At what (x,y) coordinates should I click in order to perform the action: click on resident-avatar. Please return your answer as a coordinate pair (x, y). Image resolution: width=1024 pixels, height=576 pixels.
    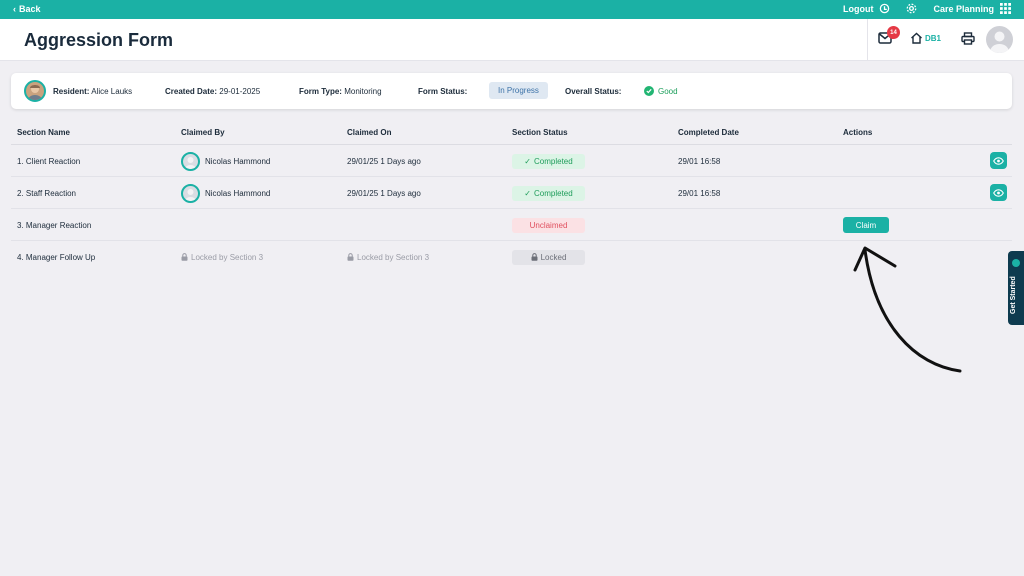
    Looking at the image, I should click on (35, 91).